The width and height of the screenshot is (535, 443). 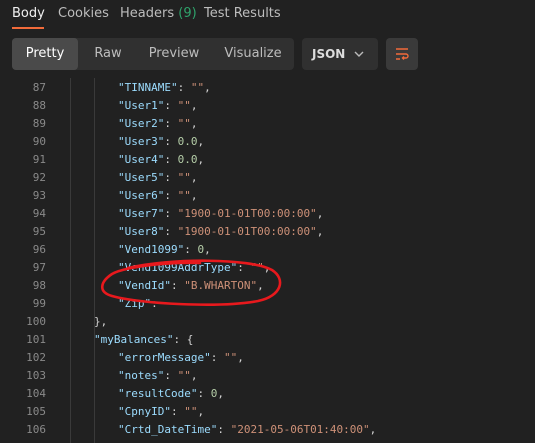 What do you see at coordinates (267, 160) in the screenshot?
I see `code-line: 91 "User4": 0.0,` at bounding box center [267, 160].